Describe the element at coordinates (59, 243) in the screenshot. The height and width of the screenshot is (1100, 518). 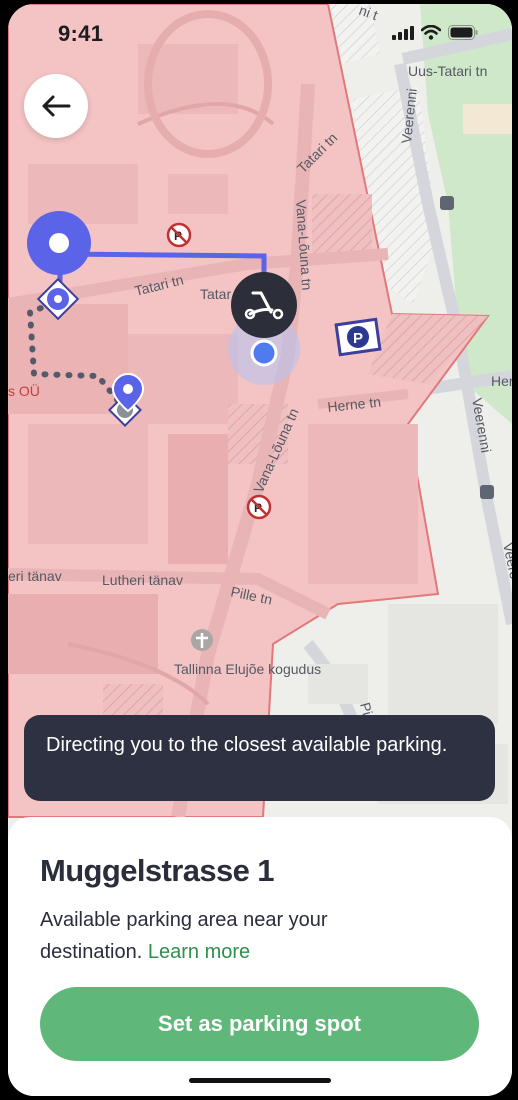
I see `origin-marker` at that location.